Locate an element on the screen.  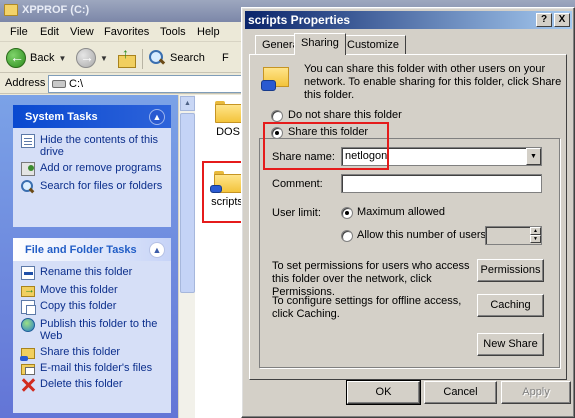
folders-label: F is located at coordinates (225, 58).